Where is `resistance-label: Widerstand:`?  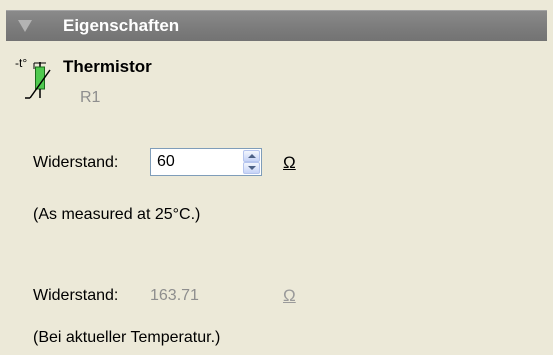
resistance-label: Widerstand: is located at coordinates (76, 162).